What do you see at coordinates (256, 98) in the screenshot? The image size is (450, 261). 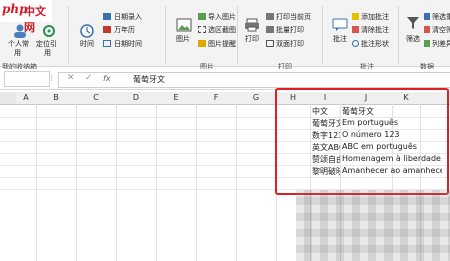 I see `column-header-g: G` at bounding box center [256, 98].